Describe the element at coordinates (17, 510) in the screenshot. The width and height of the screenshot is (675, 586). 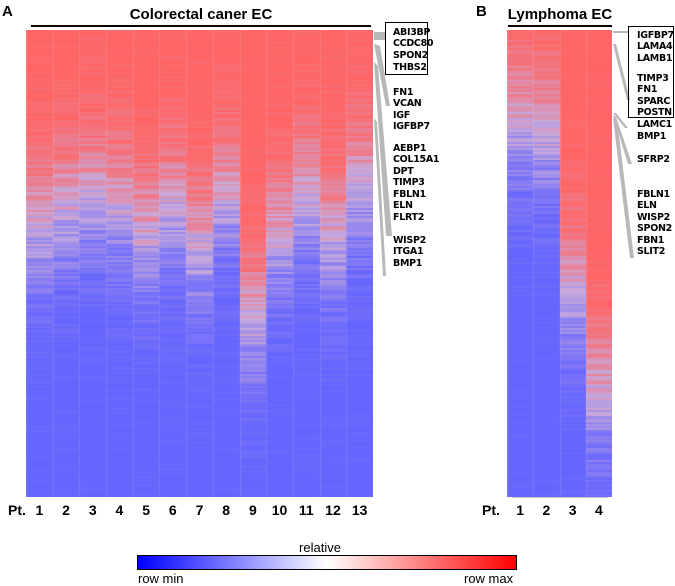
I see `pt-axis-label-a: Pt.` at that location.